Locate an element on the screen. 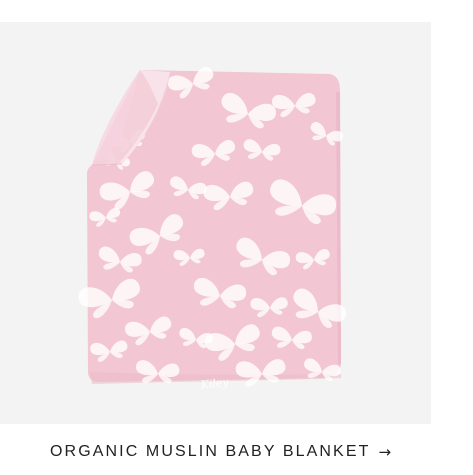 This screenshot has width=473, height=475. product-title-link: ORGANIC MUSLIN BABY BLANKET → is located at coordinates (220, 452).